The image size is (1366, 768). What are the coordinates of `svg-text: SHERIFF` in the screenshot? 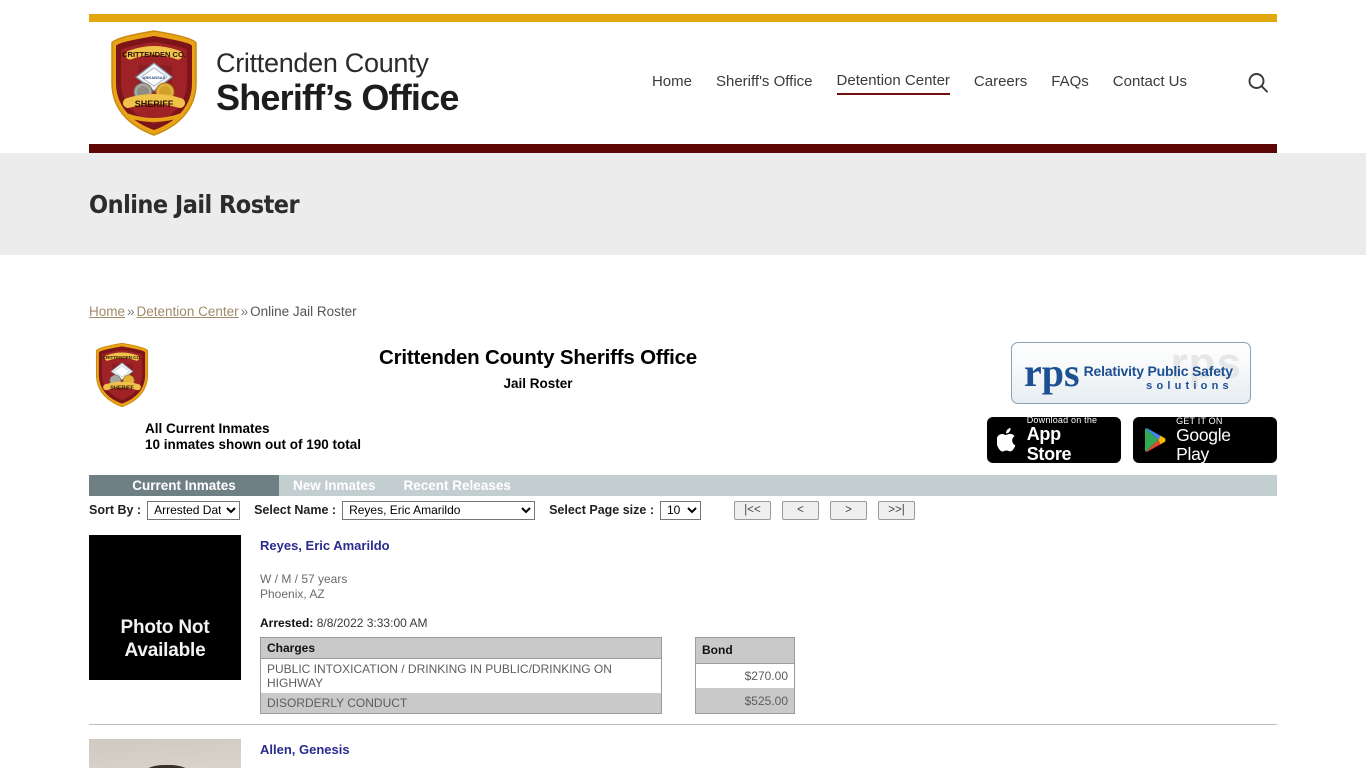 It's located at (154, 104).